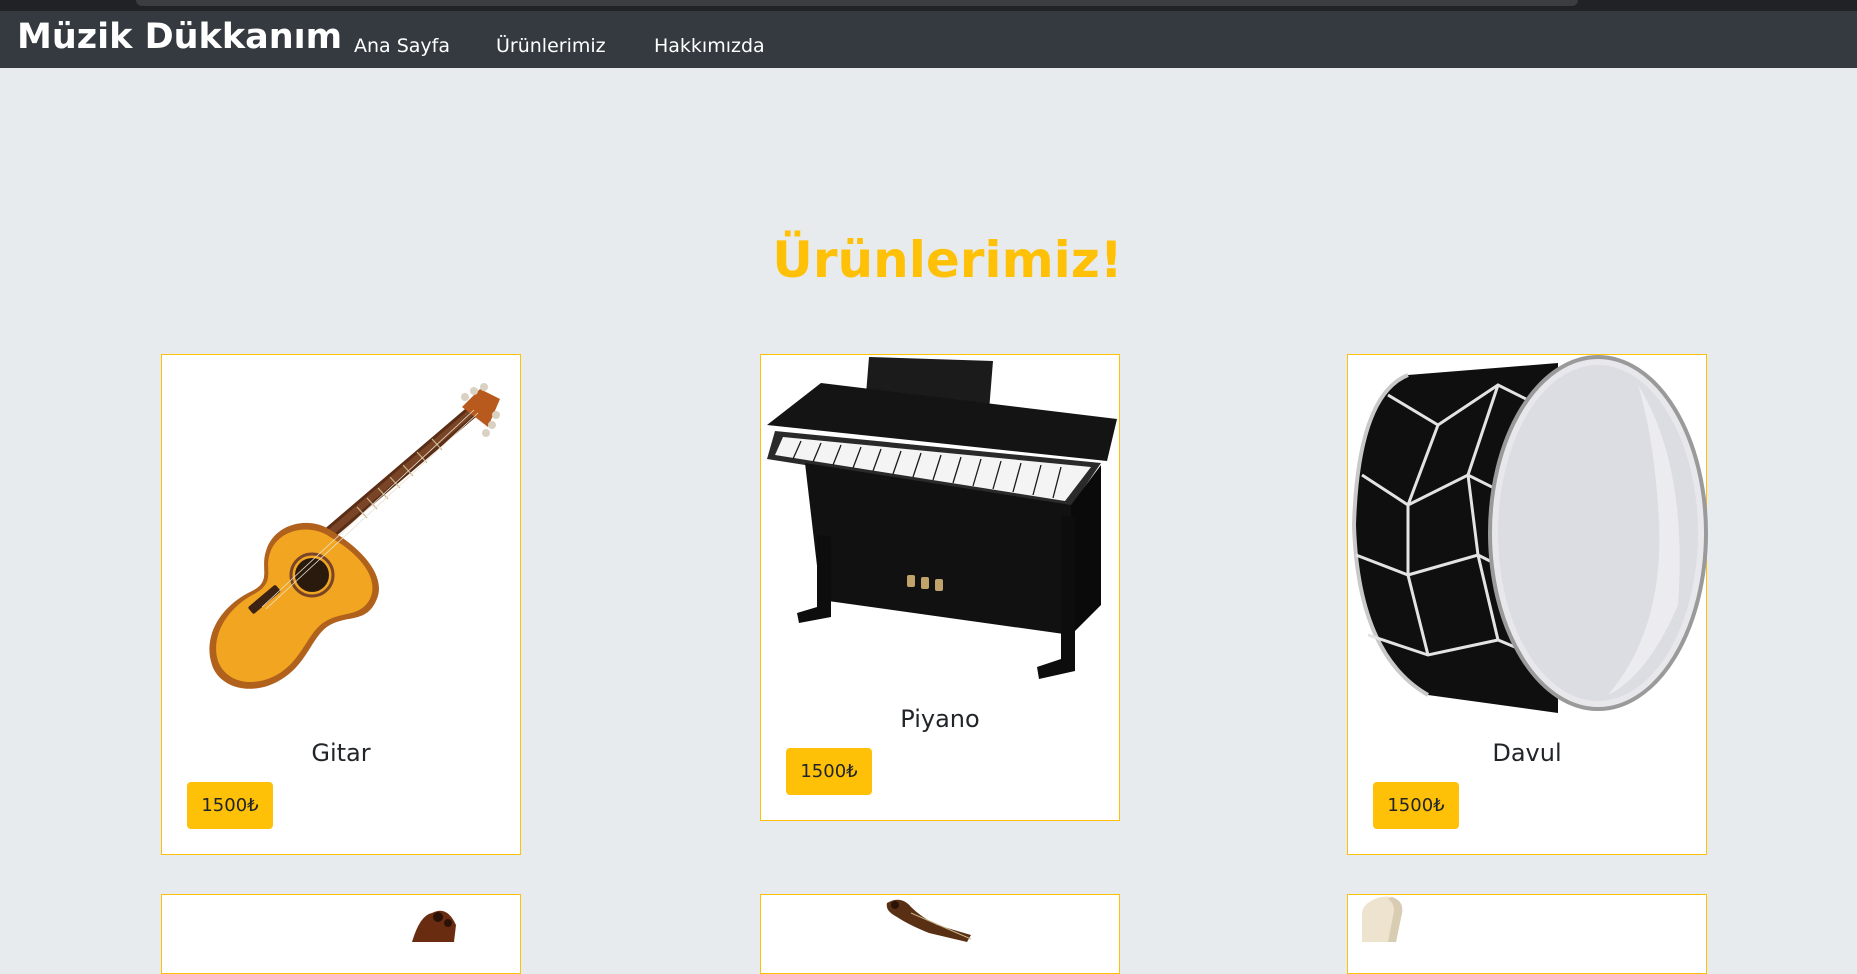 This screenshot has height=974, width=1857. I want to click on product-card-piyano: Piyano 1500₺, so click(940, 587).